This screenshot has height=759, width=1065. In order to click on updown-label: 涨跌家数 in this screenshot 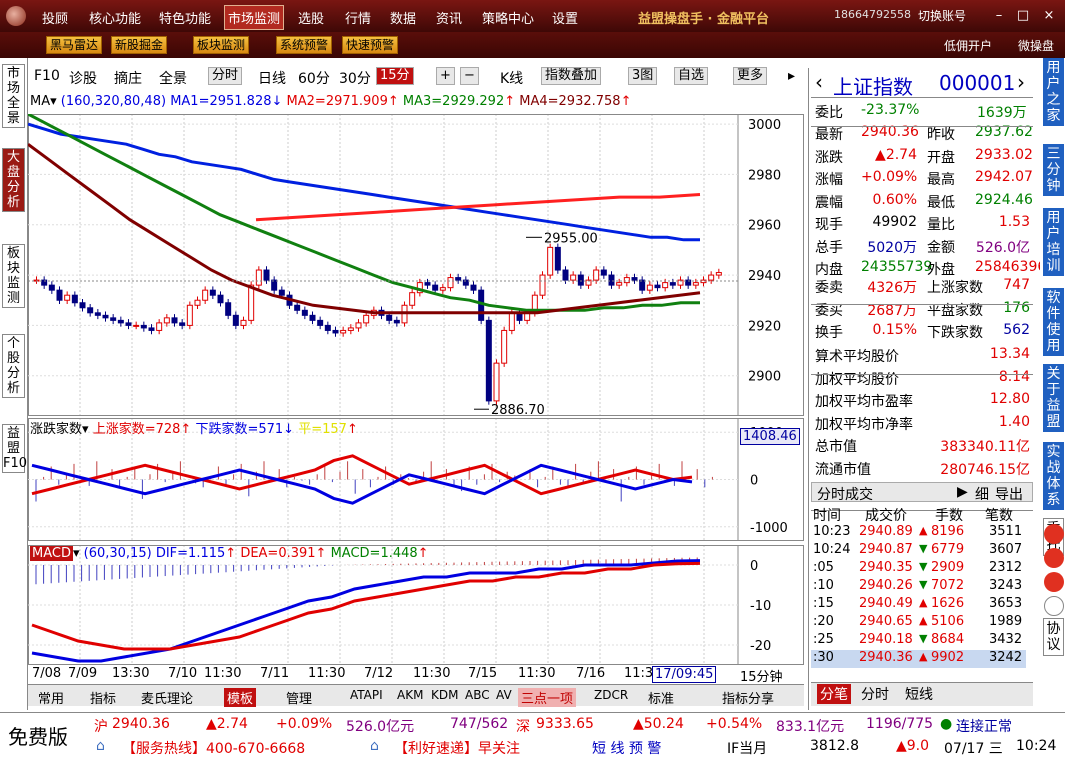, I will do `click(56, 429)`.